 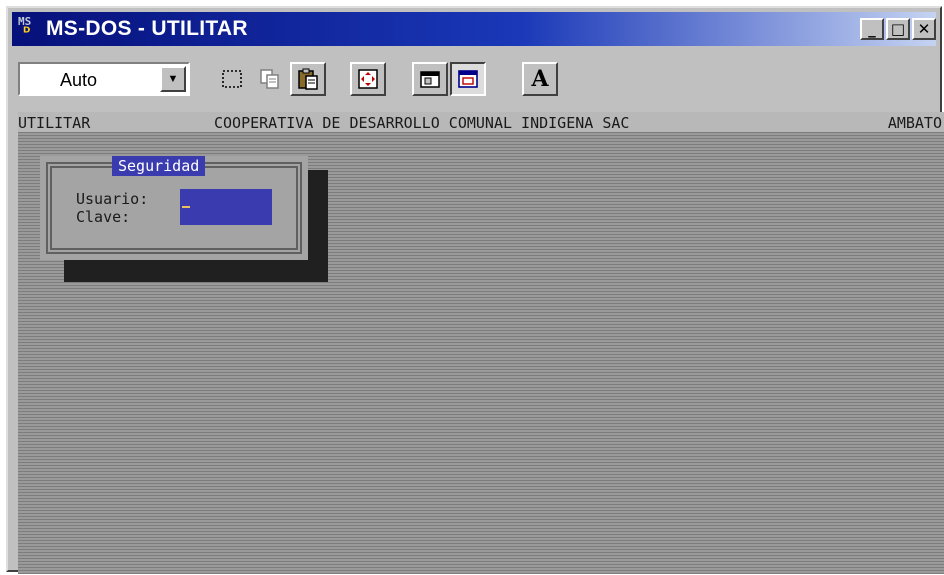 I want to click on user-label: Usuario:, so click(x=112, y=199).